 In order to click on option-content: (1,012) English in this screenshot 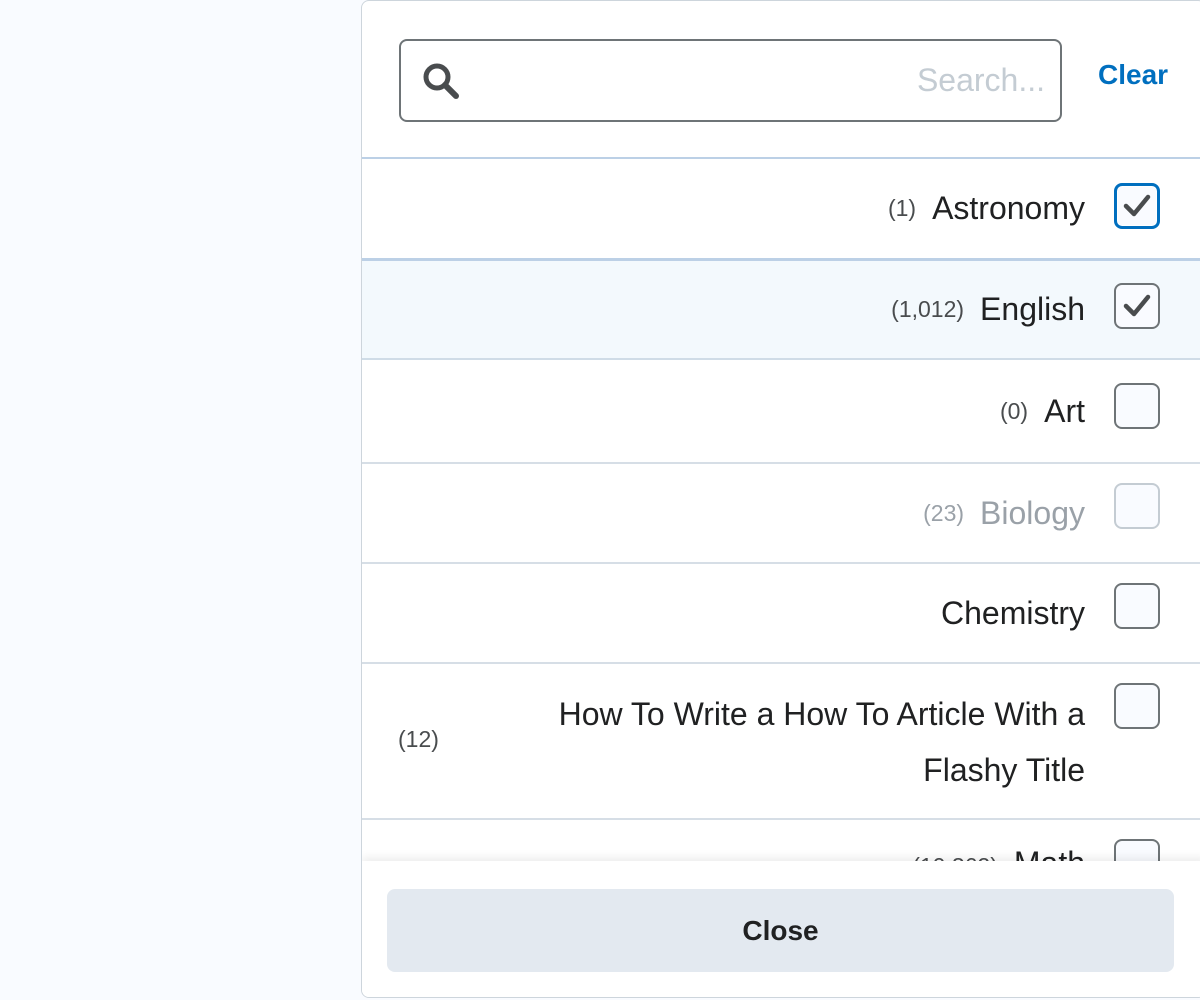, I will do `click(988, 309)`.